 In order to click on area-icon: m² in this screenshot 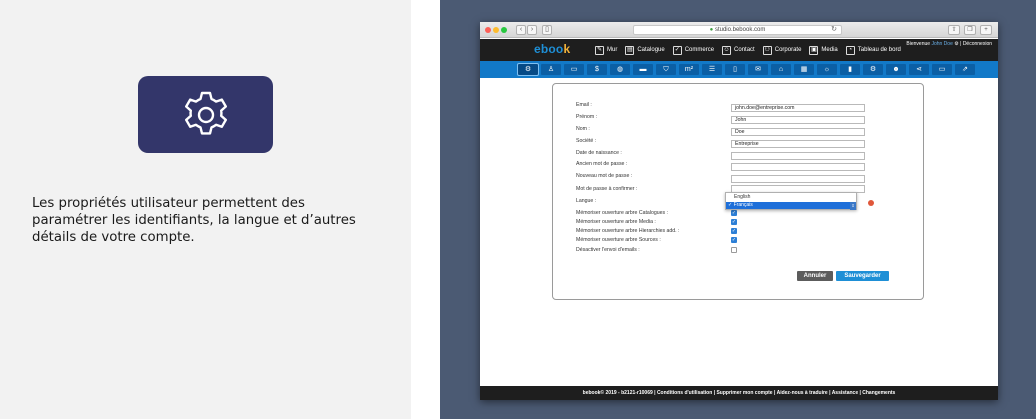, I will do `click(689, 69)`.